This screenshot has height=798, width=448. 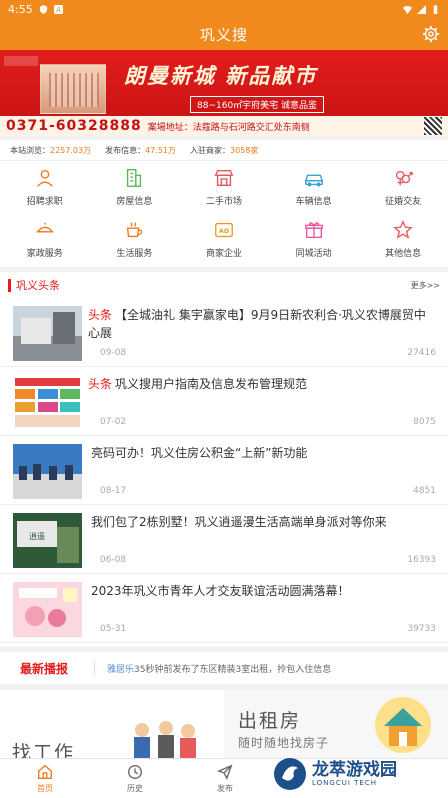 I want to click on banner-subline: 88~160㎡宇府美宅 诚意品鉴, so click(x=257, y=104).